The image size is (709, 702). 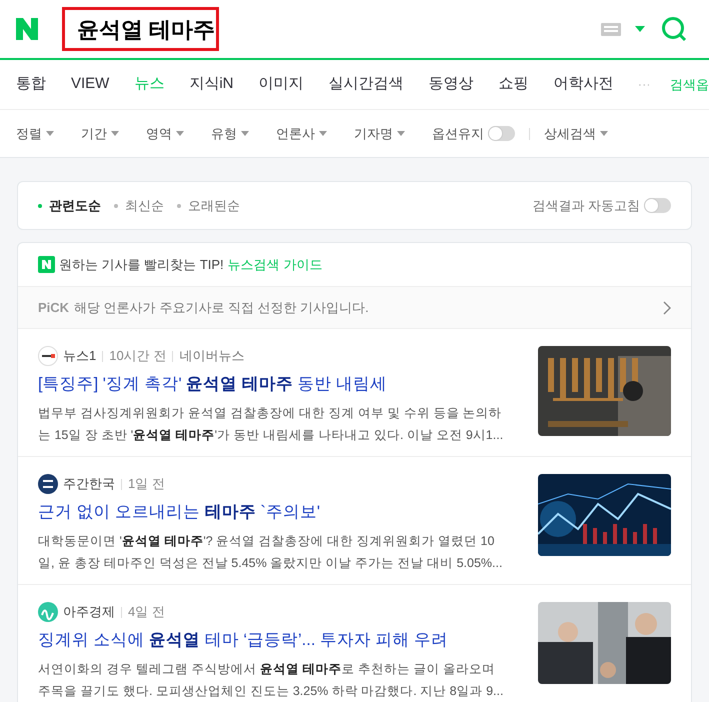 What do you see at coordinates (69, 206) in the screenshot?
I see `sort-option: 관련도순` at bounding box center [69, 206].